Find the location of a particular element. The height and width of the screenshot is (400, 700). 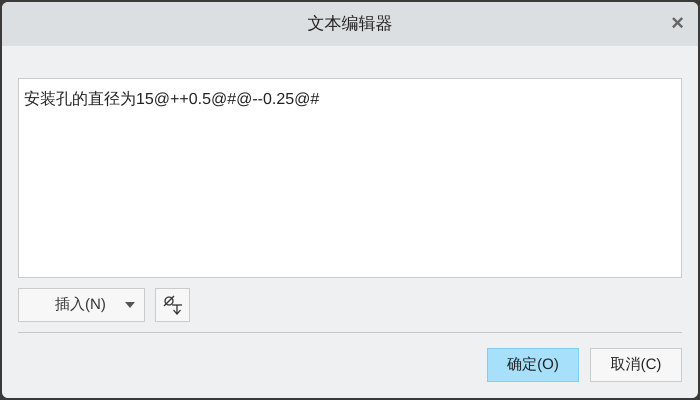

close-button: × is located at coordinates (677, 23).